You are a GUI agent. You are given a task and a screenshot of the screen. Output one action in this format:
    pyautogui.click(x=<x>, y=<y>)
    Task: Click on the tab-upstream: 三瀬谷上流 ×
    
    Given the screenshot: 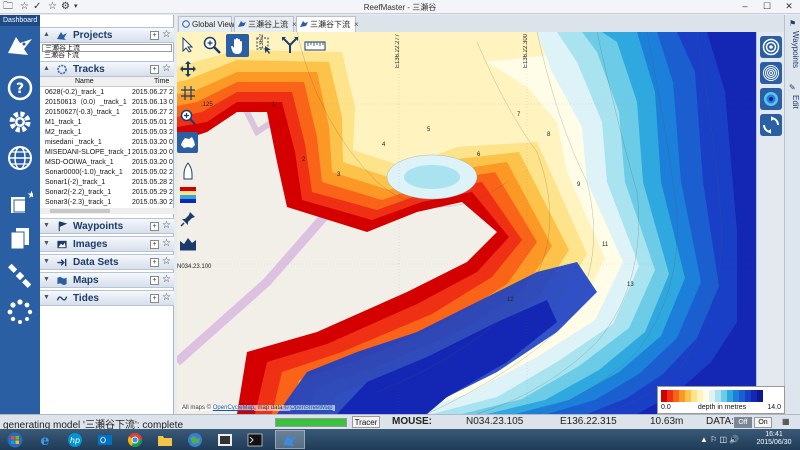 What is the action you would take?
    pyautogui.click(x=265, y=24)
    